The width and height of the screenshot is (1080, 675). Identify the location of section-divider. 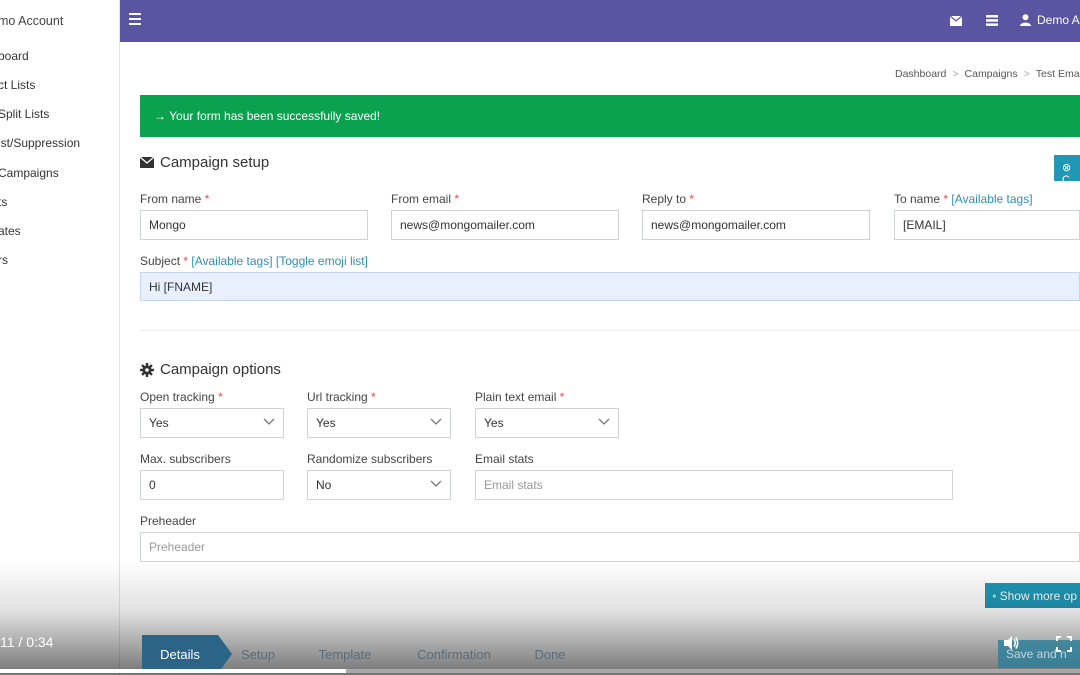
(610, 330).